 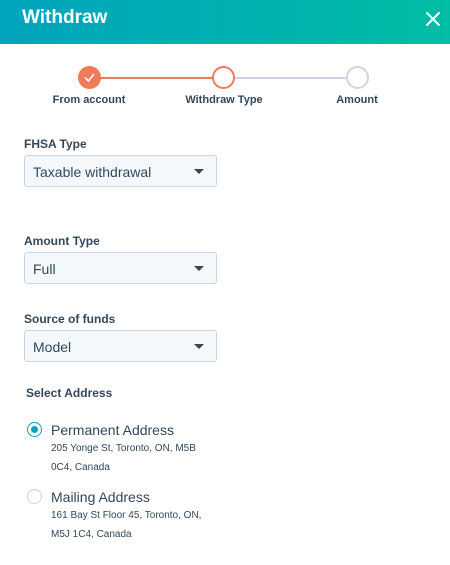 I want to click on checkmark-icon, so click(x=89, y=77).